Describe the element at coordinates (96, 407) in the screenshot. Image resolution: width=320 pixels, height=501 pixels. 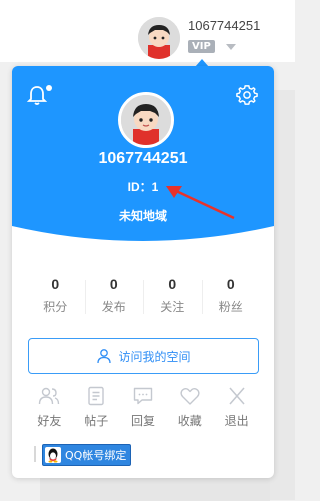
I see `action-posts: 帖子` at that location.